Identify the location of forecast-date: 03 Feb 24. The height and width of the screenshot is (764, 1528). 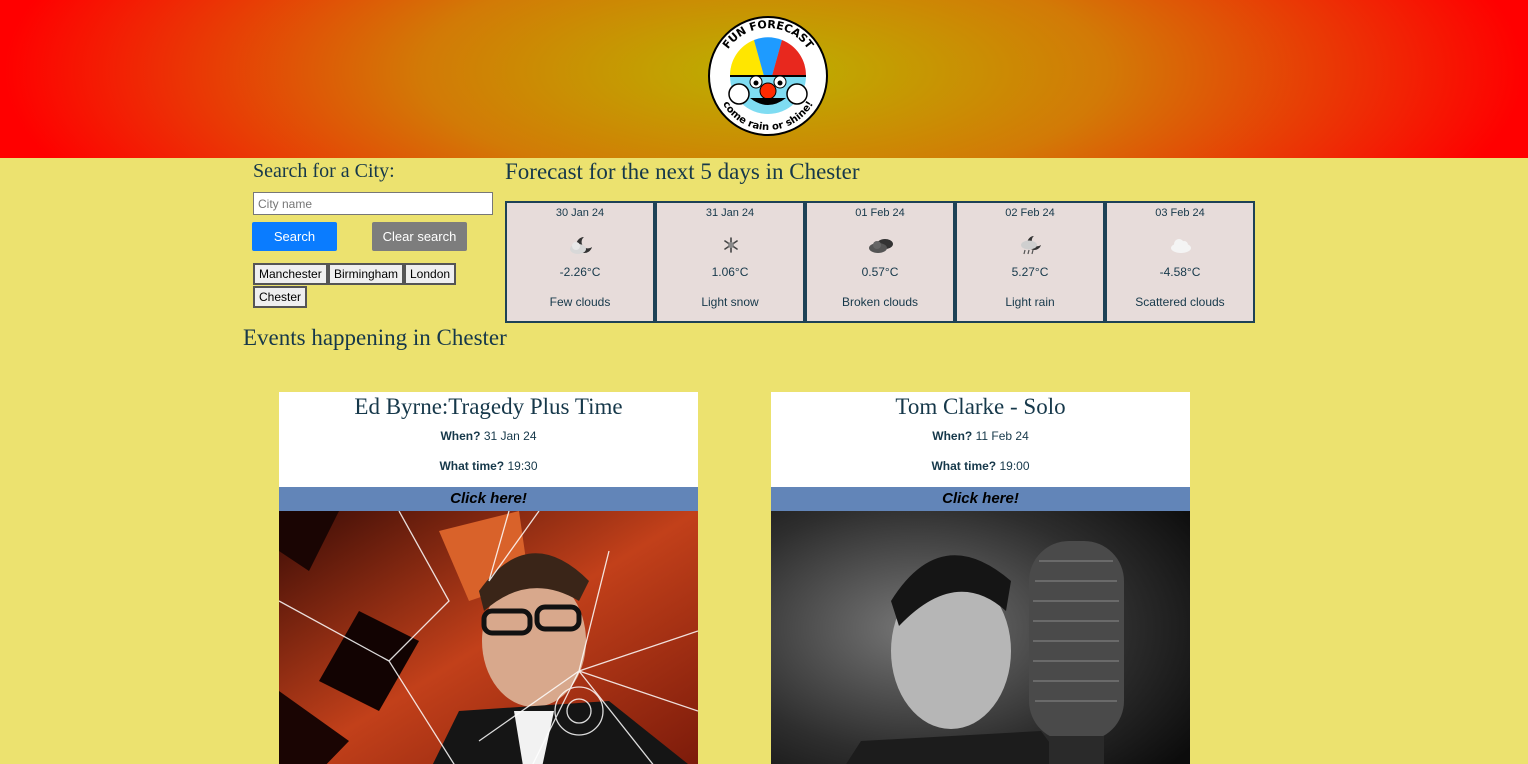
(1180, 213).